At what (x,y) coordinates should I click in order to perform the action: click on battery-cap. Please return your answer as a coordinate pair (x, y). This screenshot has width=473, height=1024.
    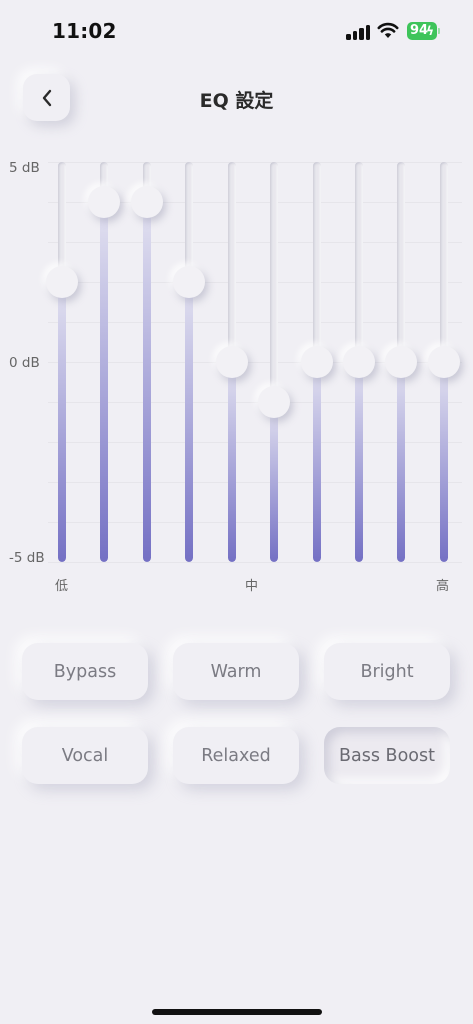
    Looking at the image, I should click on (439, 31).